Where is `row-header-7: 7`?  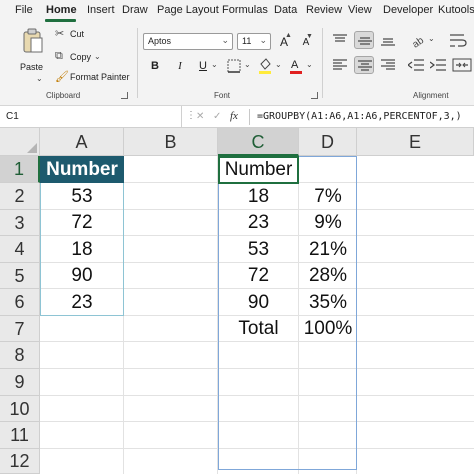
row-header-7: 7 is located at coordinates (20, 329).